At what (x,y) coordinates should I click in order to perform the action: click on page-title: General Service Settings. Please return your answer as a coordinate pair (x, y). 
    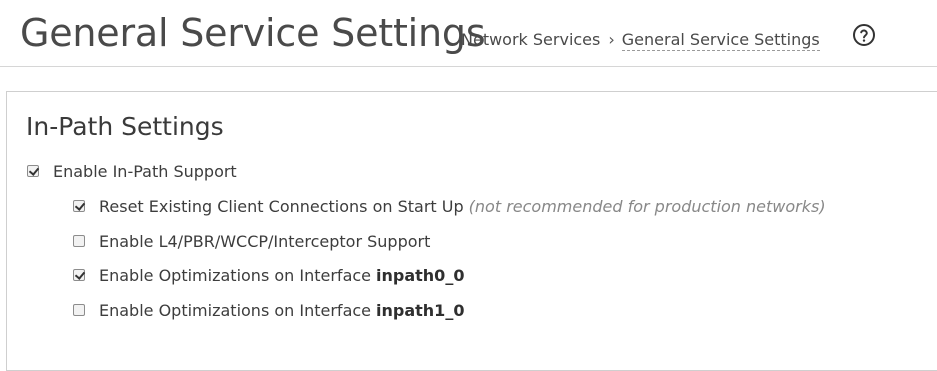
    Looking at the image, I should click on (253, 33).